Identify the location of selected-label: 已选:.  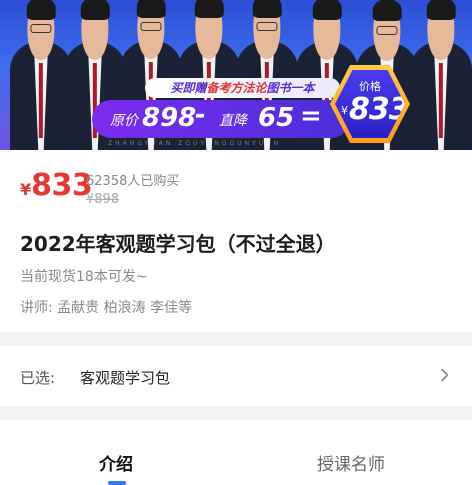
(38, 378).